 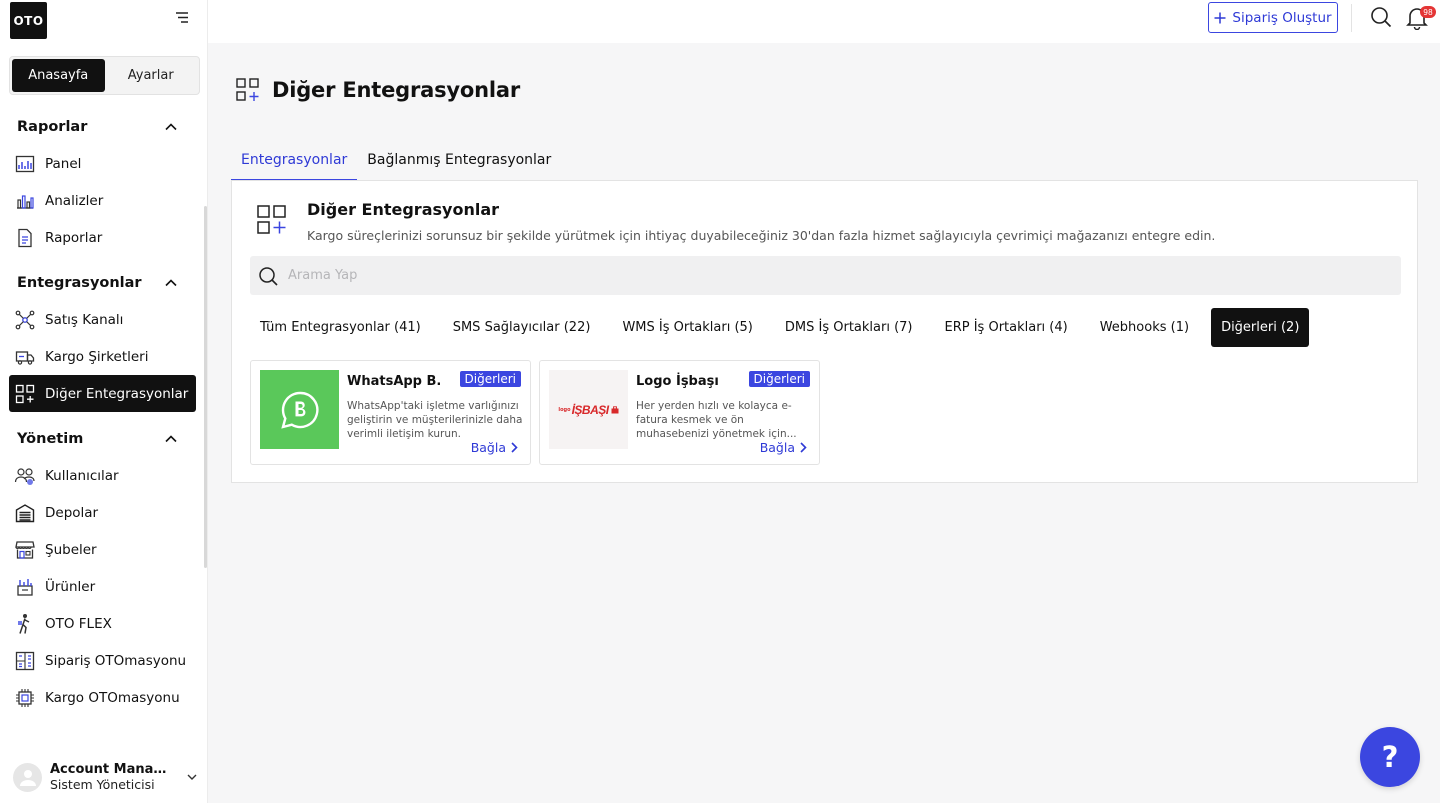 I want to click on card-title: Logo İşbaşı, so click(x=677, y=381).